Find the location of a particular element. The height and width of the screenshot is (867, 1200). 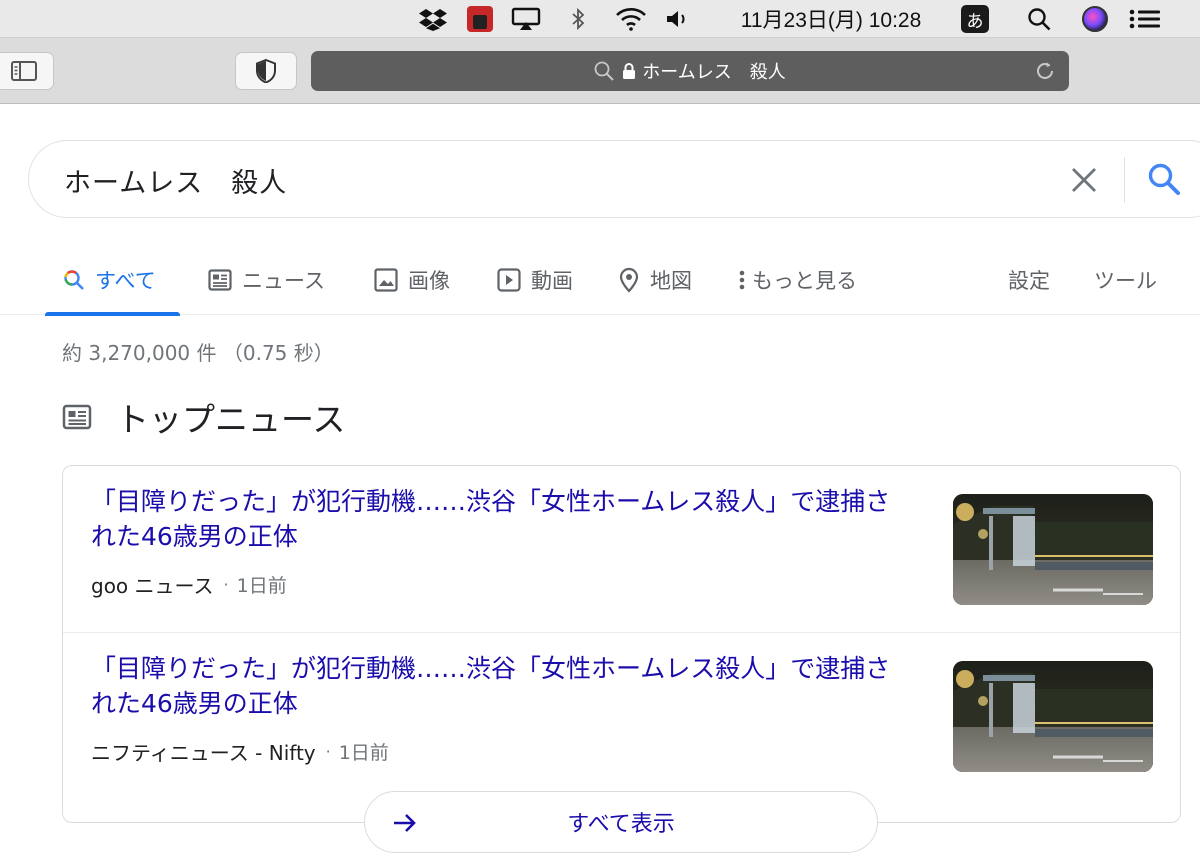

tab-news: ニュース is located at coordinates (266, 280).